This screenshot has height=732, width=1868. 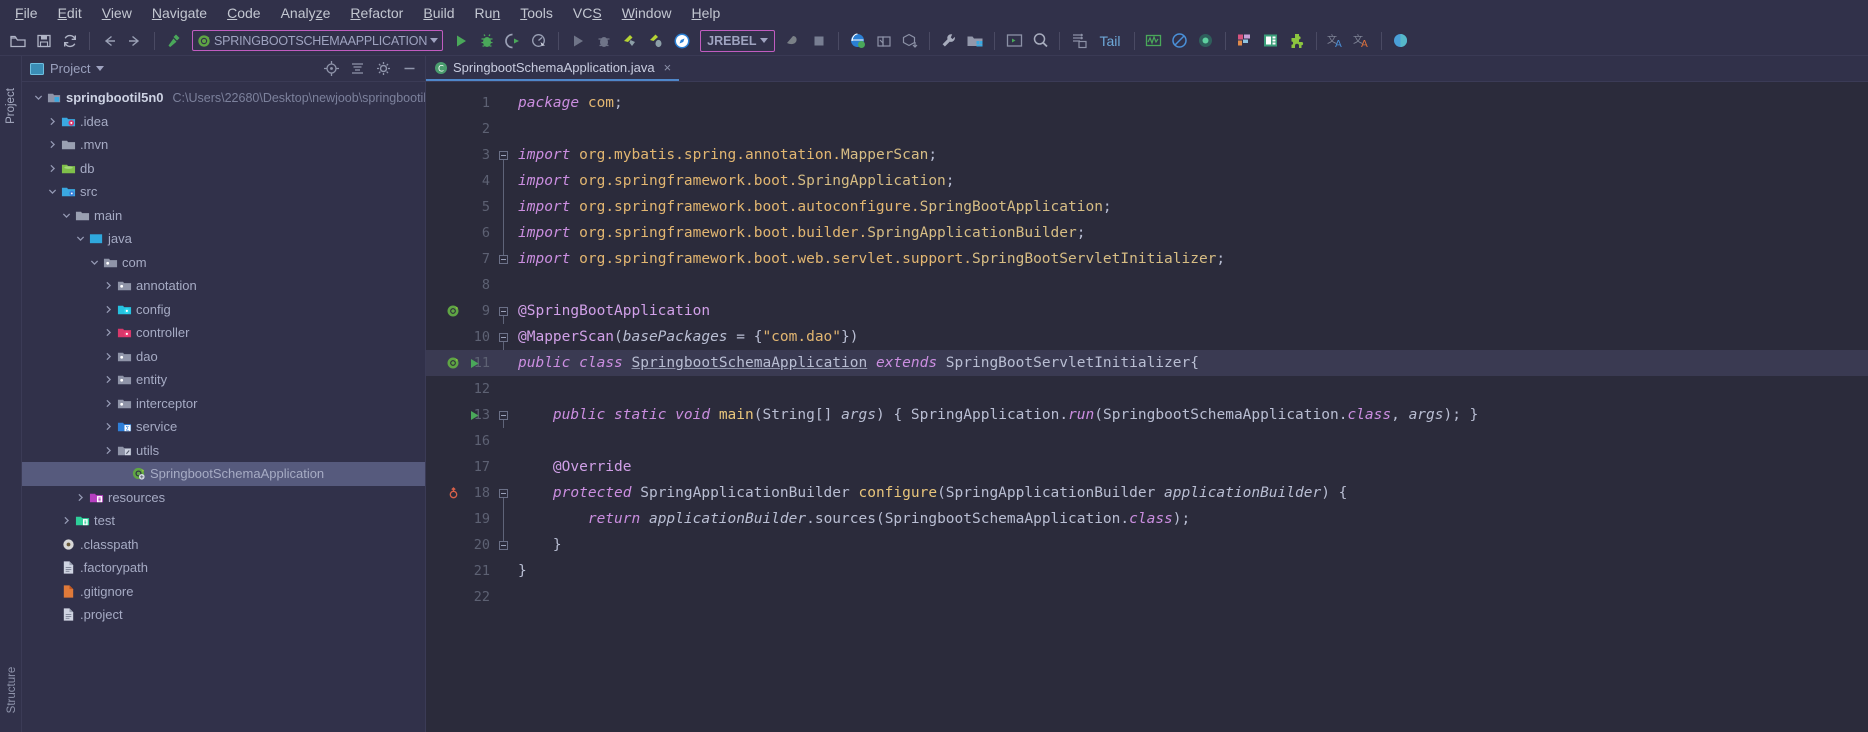 What do you see at coordinates (682, 41) in the screenshot?
I see `jrebel-compass-icon` at bounding box center [682, 41].